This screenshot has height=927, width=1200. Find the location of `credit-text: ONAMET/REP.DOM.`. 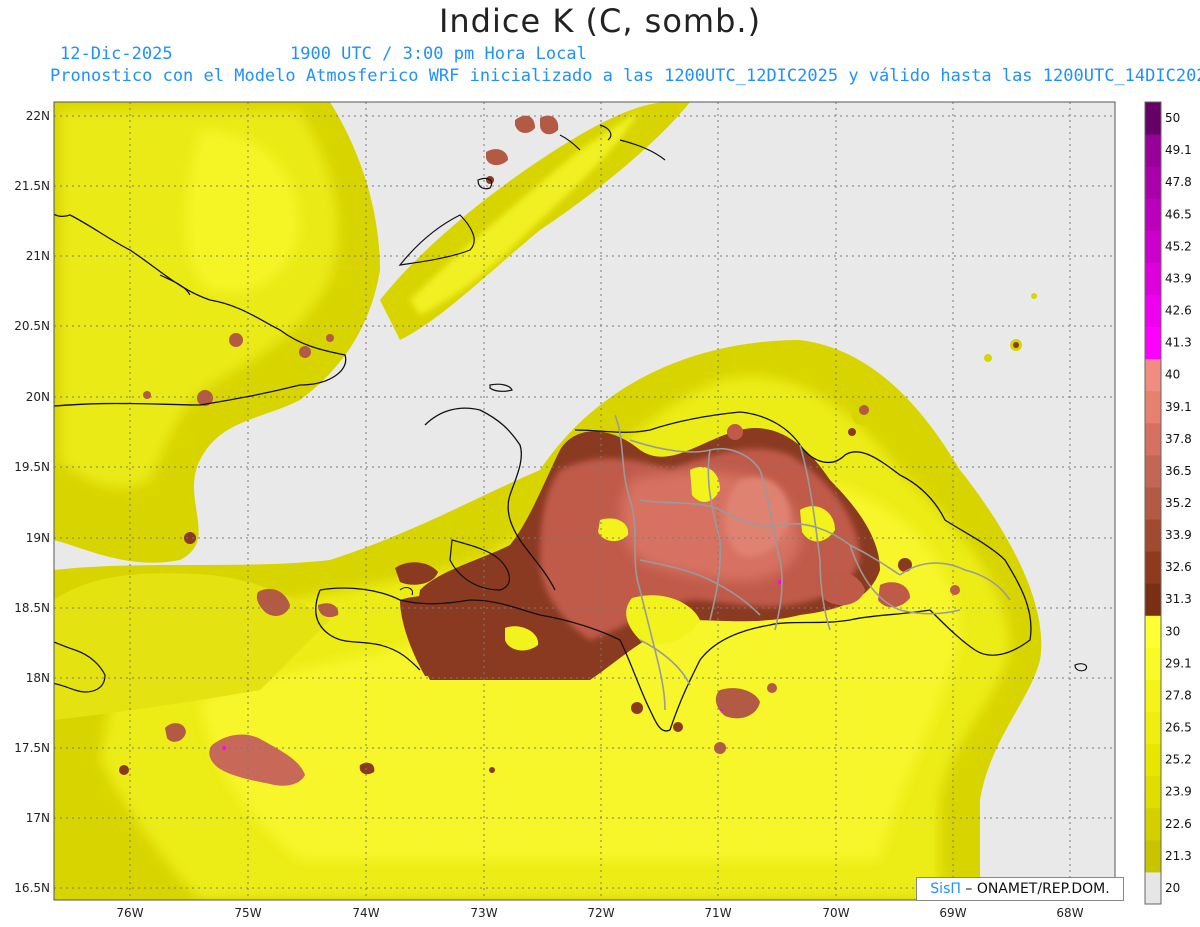

credit-text: ONAMET/REP.DOM. is located at coordinates (1043, 889).